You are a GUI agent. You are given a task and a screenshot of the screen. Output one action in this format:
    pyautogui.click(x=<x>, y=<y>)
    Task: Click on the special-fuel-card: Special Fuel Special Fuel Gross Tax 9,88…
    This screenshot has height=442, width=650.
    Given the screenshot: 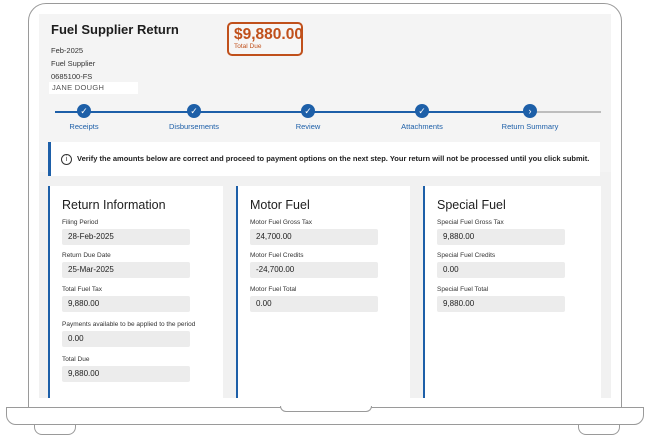 What is the action you would take?
    pyautogui.click(x=512, y=292)
    